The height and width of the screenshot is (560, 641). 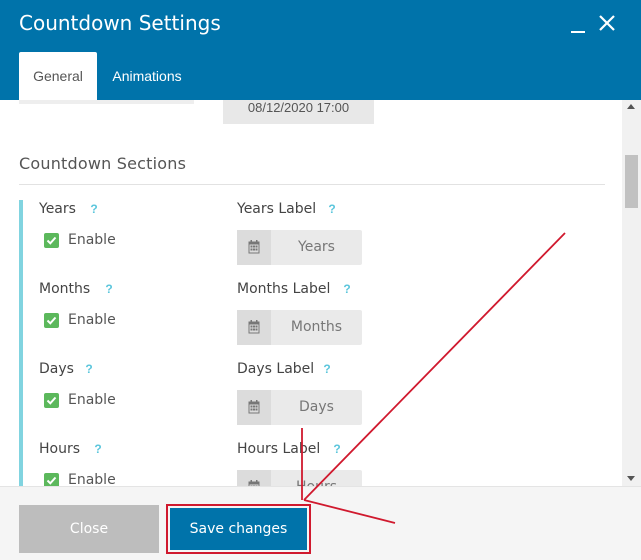 What do you see at coordinates (298, 112) in the screenshot?
I see `date-time-field: 08/12/2020 17:00` at bounding box center [298, 112].